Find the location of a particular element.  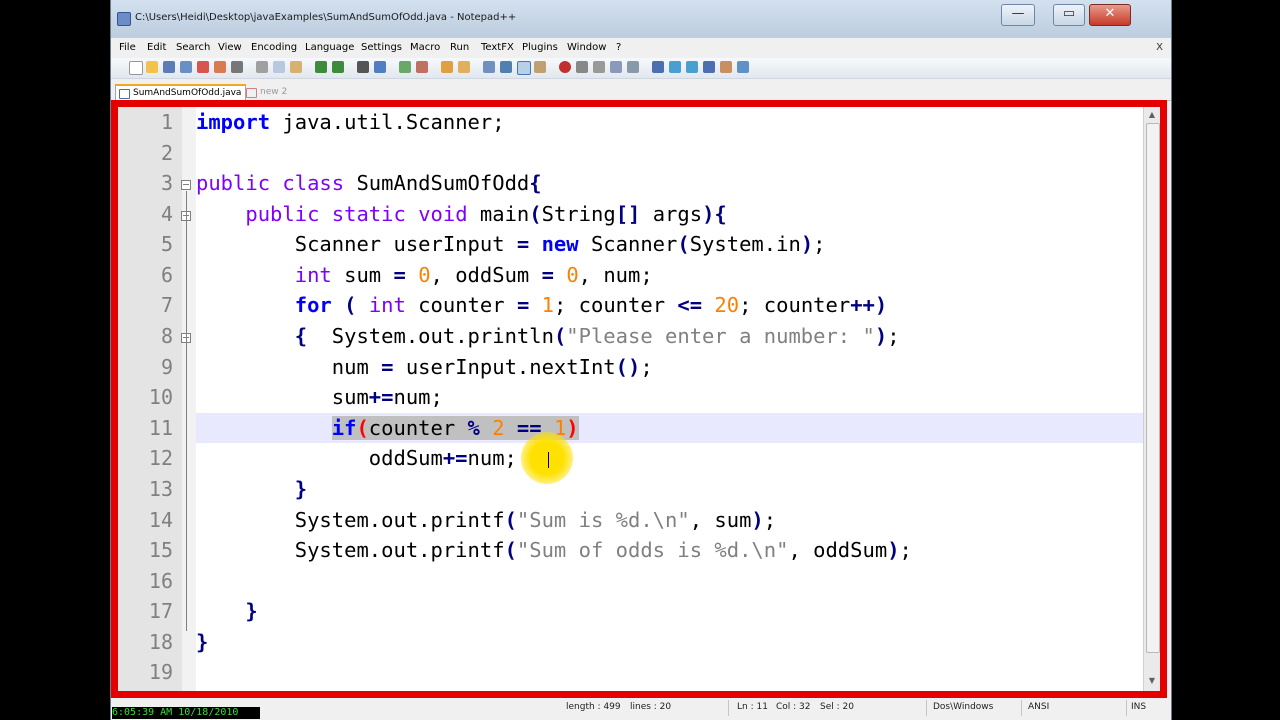

menu-help: ? is located at coordinates (618, 47).